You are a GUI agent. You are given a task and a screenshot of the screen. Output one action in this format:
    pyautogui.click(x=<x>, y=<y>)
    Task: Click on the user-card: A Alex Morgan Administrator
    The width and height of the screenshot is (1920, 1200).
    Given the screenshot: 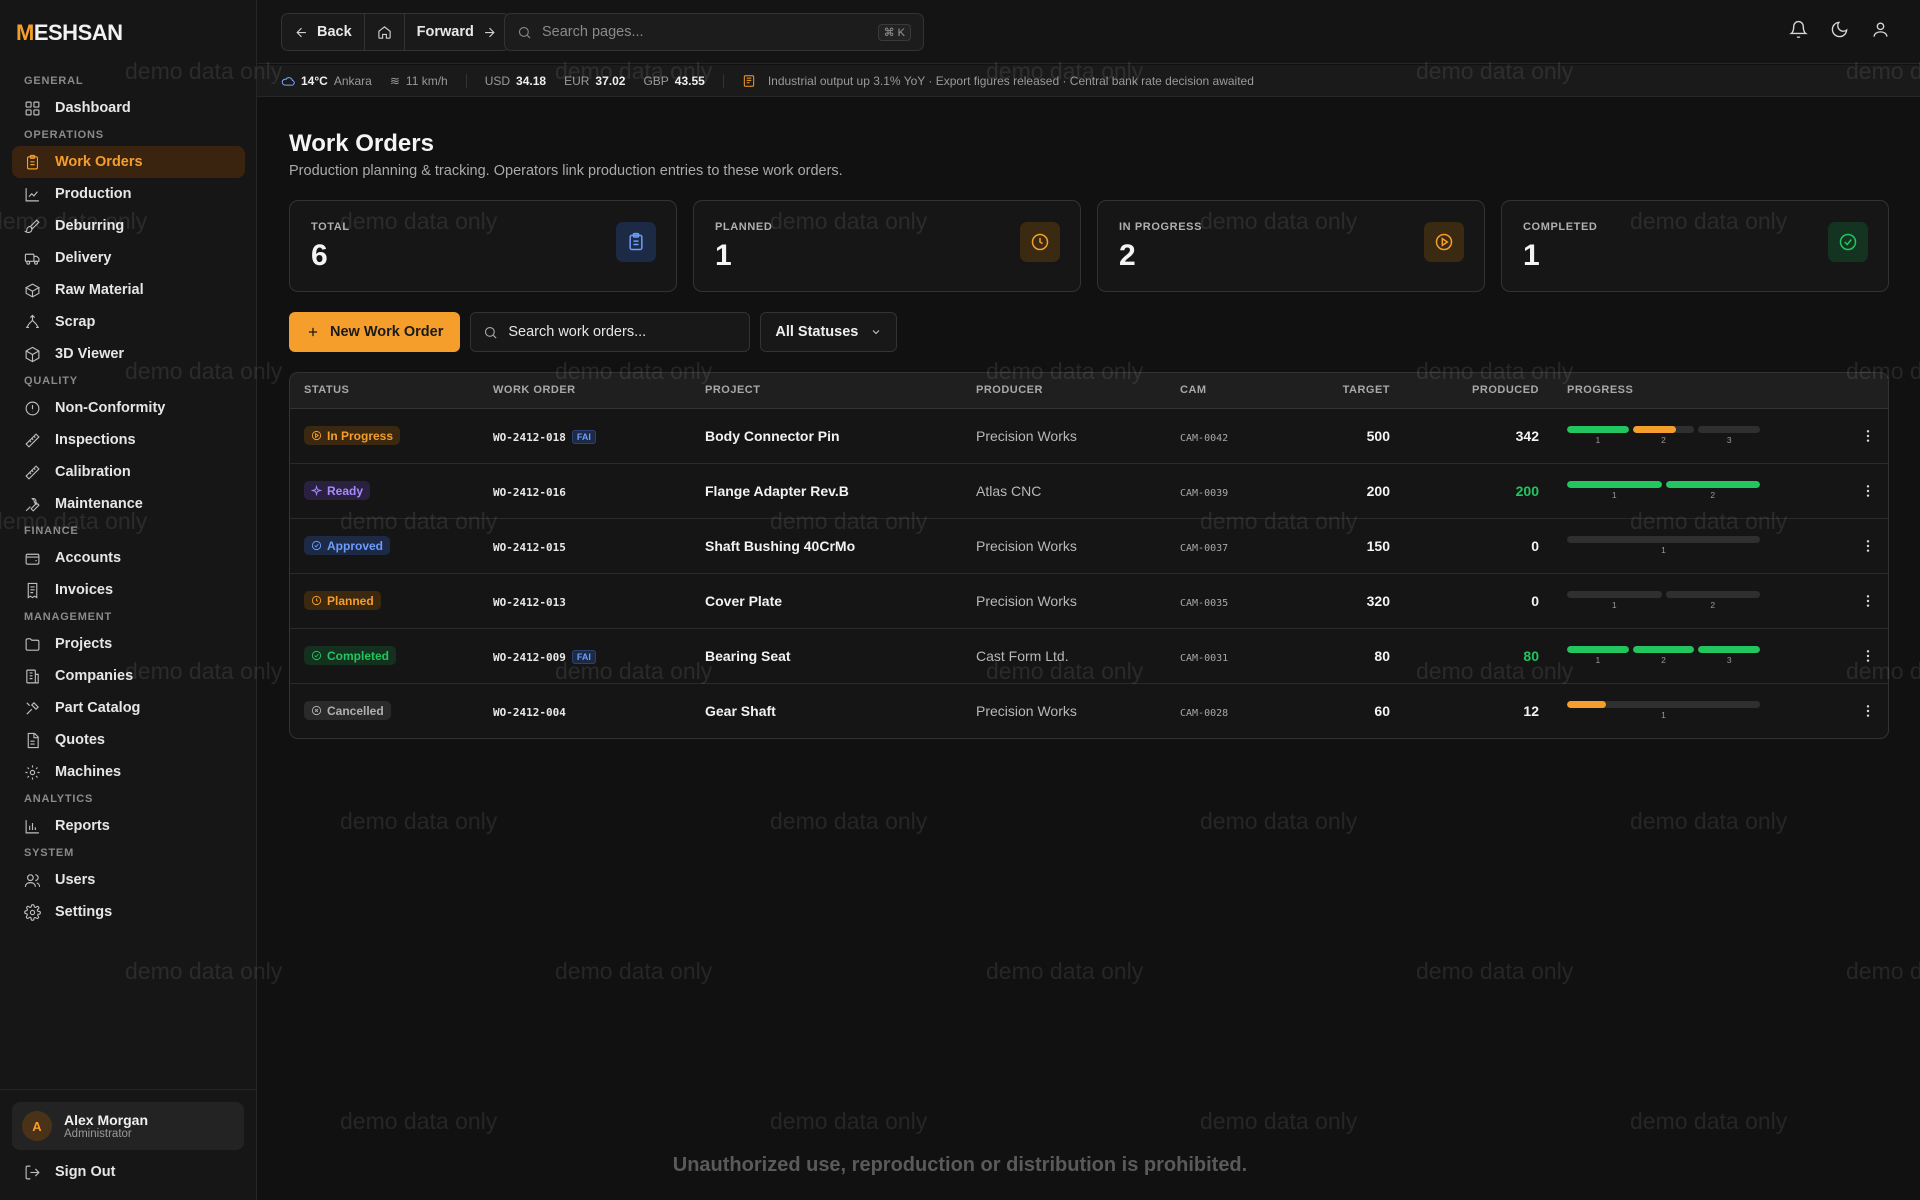 What is the action you would take?
    pyautogui.click(x=128, y=1126)
    